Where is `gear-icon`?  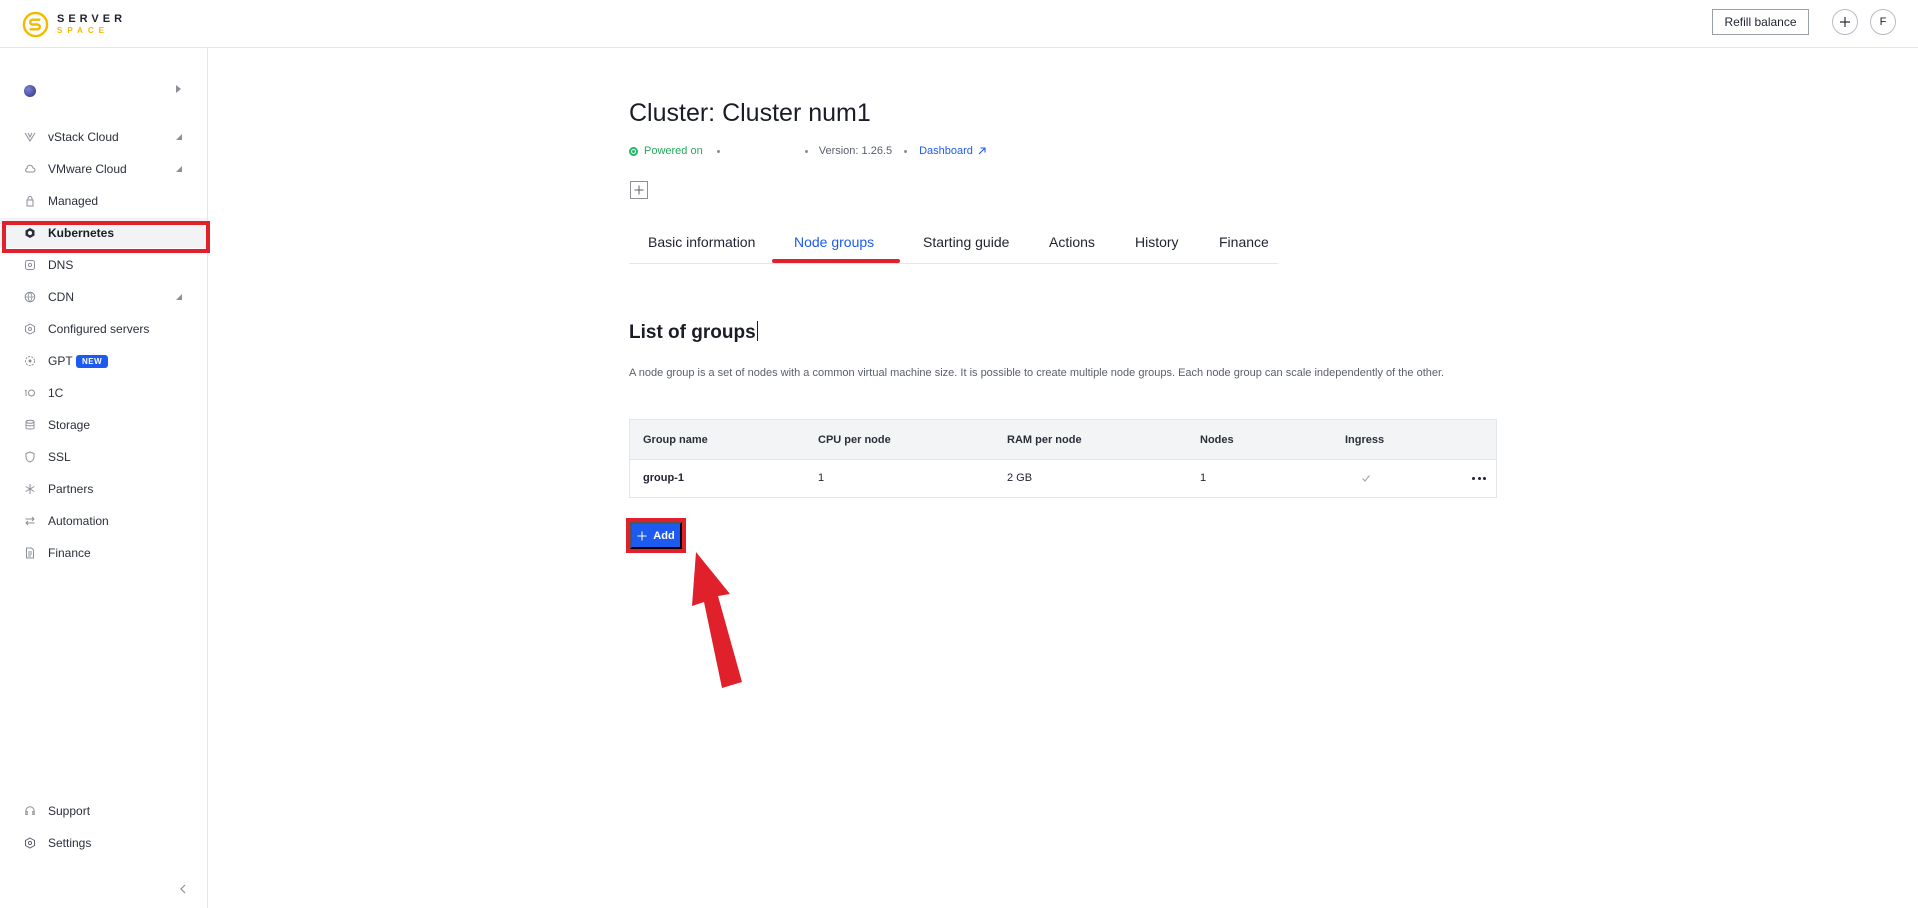
gear-icon is located at coordinates (30, 843).